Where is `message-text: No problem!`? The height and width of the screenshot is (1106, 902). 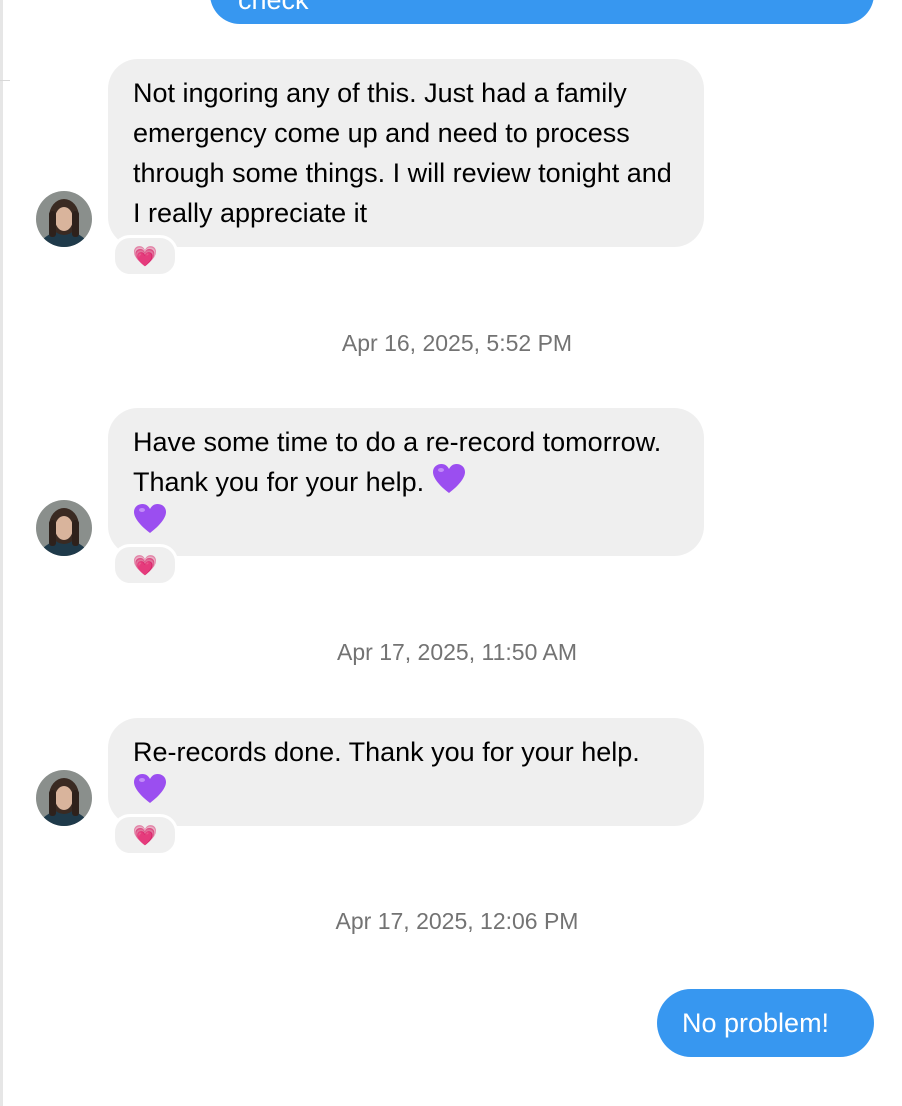 message-text: No problem! is located at coordinates (756, 1023).